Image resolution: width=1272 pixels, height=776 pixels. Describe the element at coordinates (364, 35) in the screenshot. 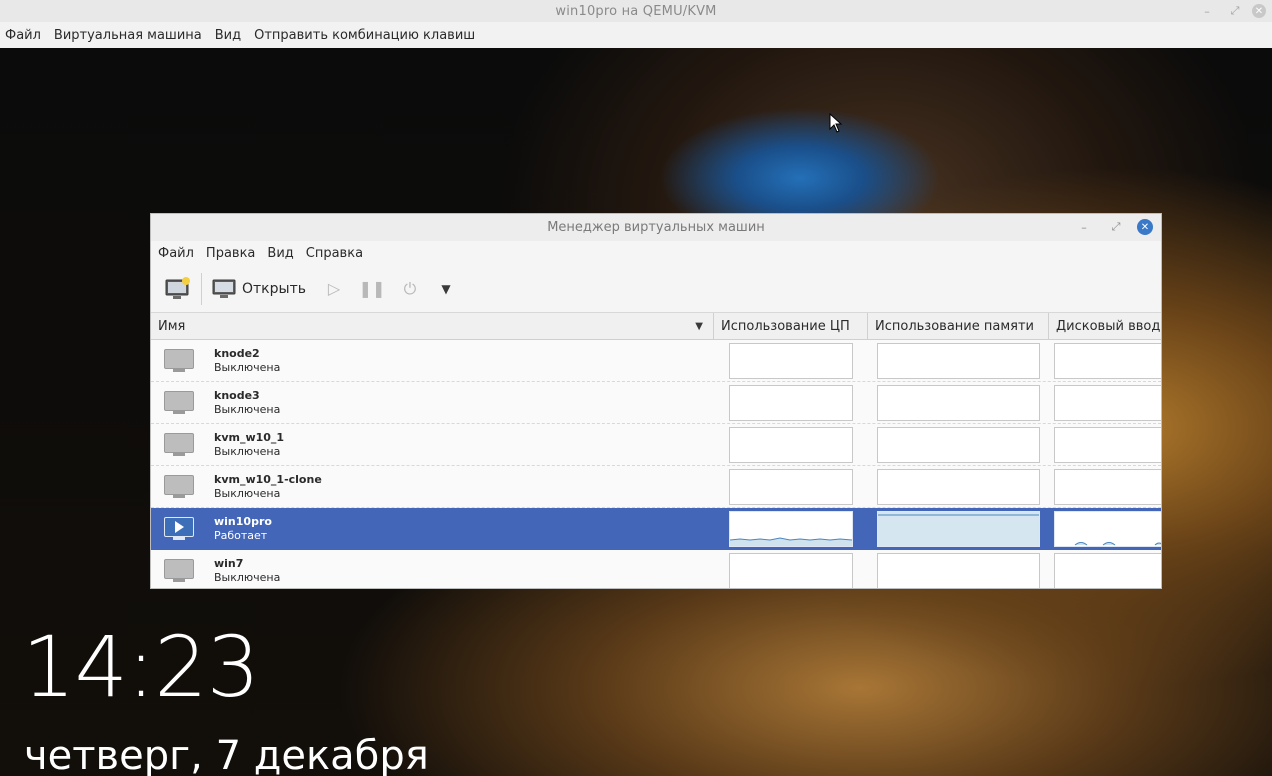

I see `menu-send-key: Отправить комбинацию клавиш` at that location.